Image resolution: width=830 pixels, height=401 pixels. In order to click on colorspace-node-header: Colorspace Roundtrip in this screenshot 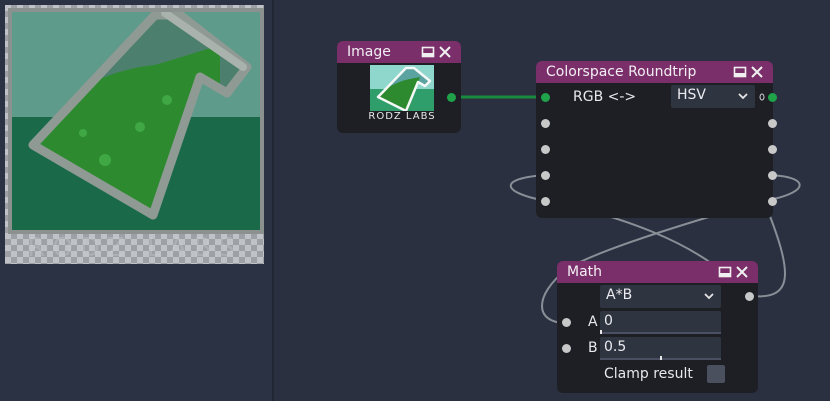, I will do `click(654, 72)`.